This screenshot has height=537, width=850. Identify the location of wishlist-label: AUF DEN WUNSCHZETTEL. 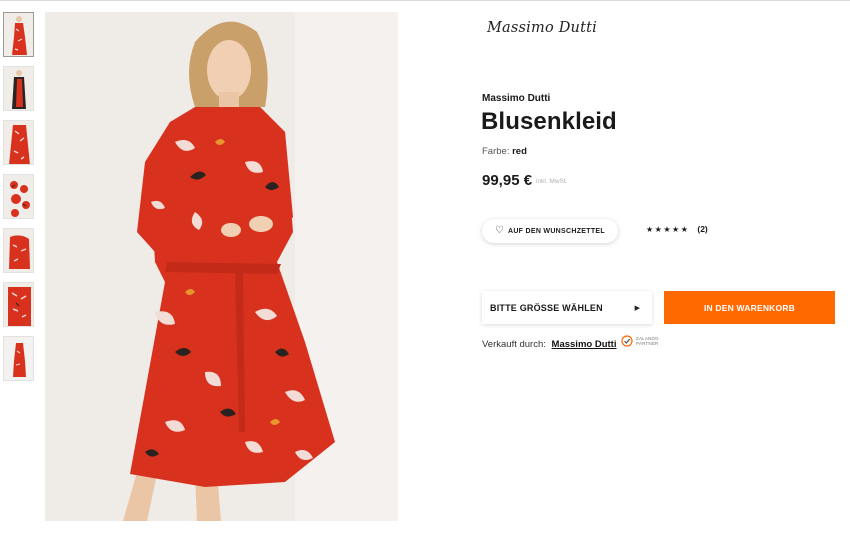
(556, 231).